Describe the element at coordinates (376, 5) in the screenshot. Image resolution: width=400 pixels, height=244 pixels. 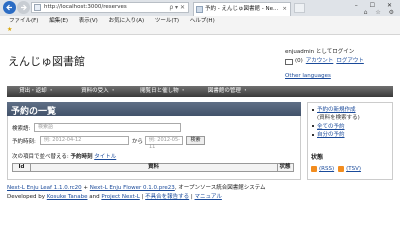
I see `window-controls: – ☐ ✕` at that location.